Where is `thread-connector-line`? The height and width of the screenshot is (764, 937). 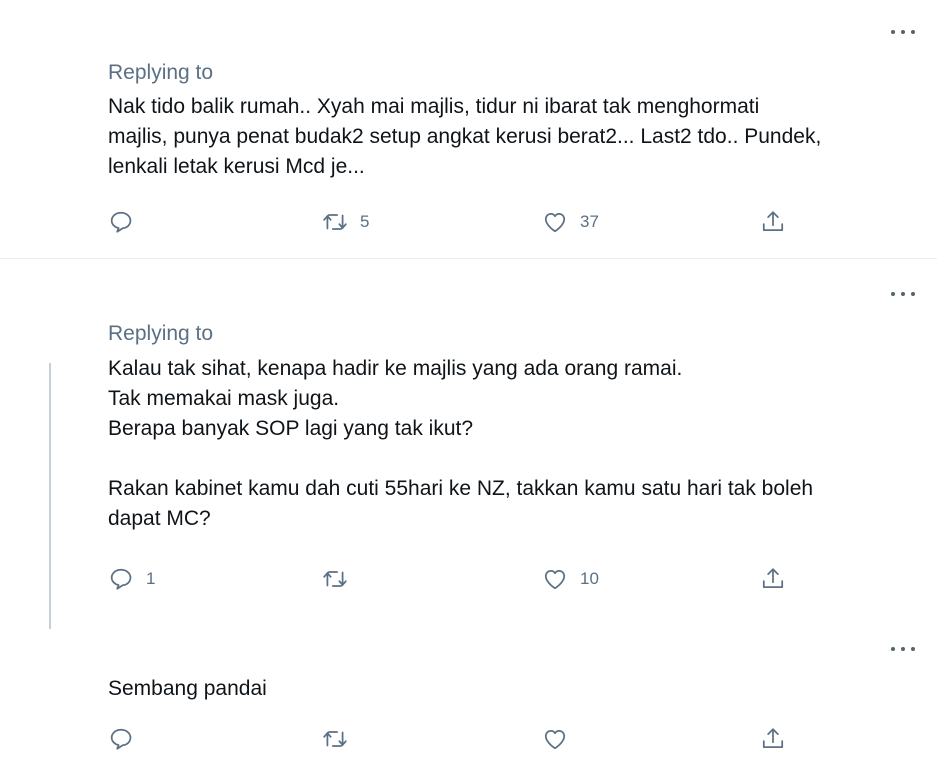
thread-connector-line is located at coordinates (50, 496).